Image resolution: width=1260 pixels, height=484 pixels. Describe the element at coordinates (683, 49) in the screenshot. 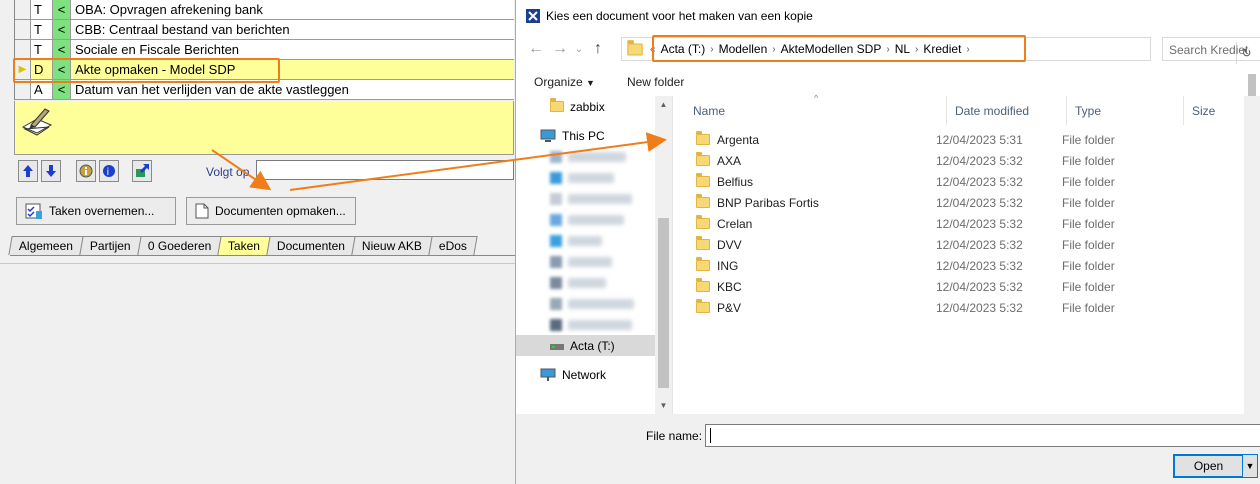

I see `breadcrumb-acta: Acta (T:)` at that location.